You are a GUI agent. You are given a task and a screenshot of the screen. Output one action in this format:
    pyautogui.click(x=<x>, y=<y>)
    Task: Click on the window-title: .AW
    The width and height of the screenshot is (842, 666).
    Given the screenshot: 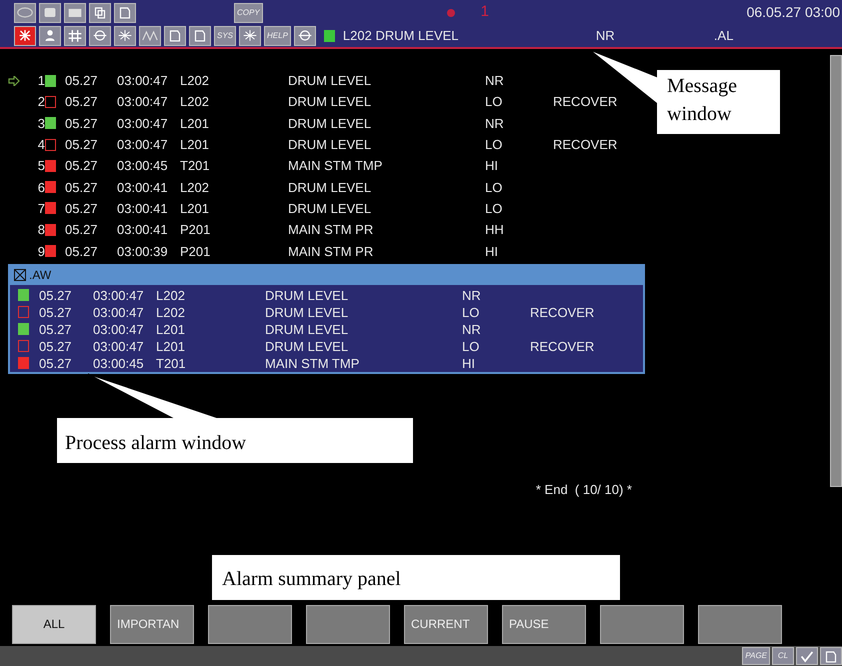 What is the action you would take?
    pyautogui.click(x=40, y=275)
    